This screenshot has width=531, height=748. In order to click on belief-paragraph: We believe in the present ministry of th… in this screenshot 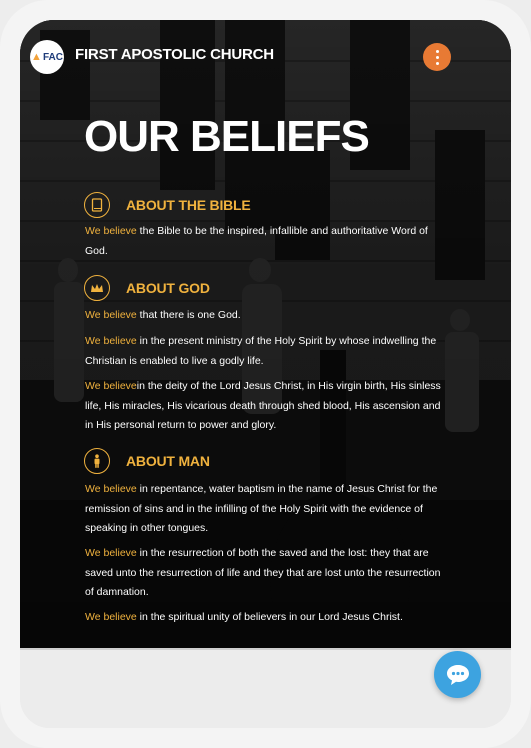, I will do `click(261, 351)`.